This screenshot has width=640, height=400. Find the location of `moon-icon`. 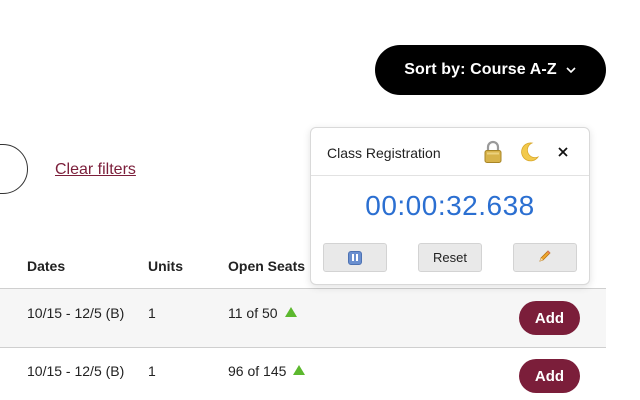

moon-icon is located at coordinates (529, 152).